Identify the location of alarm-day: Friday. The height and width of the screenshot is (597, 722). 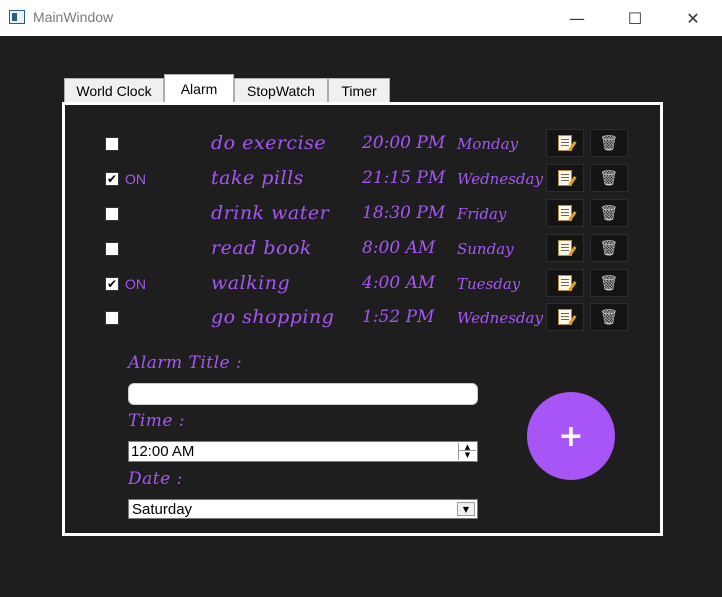
(482, 214).